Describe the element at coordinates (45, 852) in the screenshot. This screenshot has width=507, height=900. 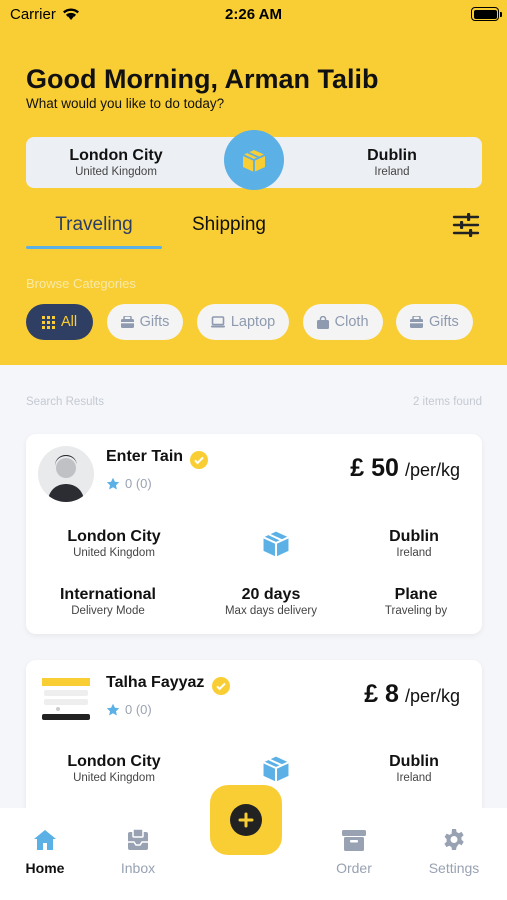
I see `nav-home: Home` at that location.